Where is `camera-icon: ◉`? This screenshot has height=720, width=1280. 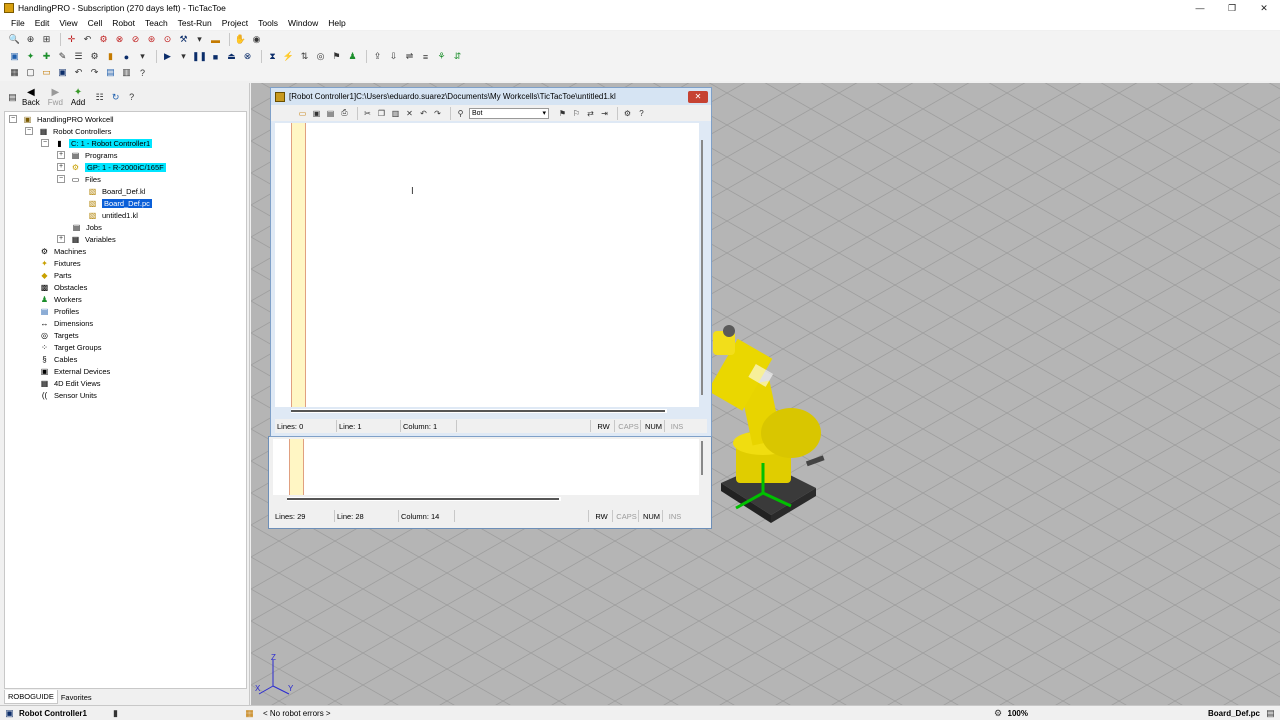
camera-icon: ◉ is located at coordinates (256, 39).